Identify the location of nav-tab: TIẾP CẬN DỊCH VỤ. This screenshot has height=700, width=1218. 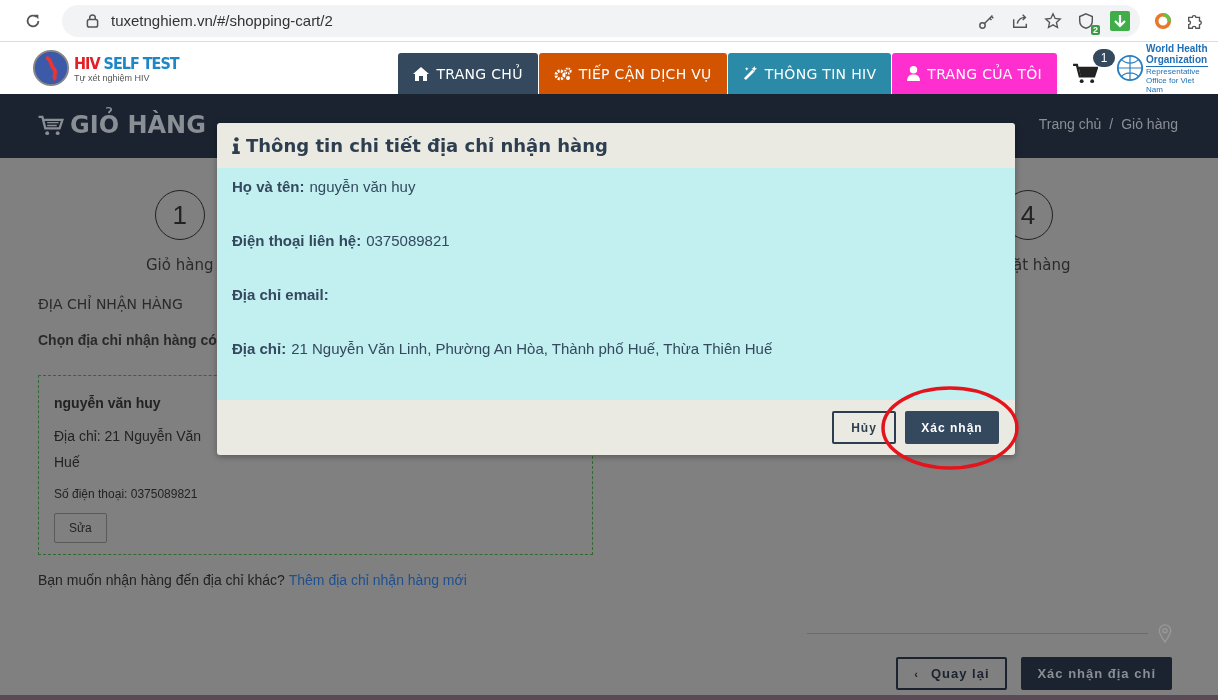
(632, 73).